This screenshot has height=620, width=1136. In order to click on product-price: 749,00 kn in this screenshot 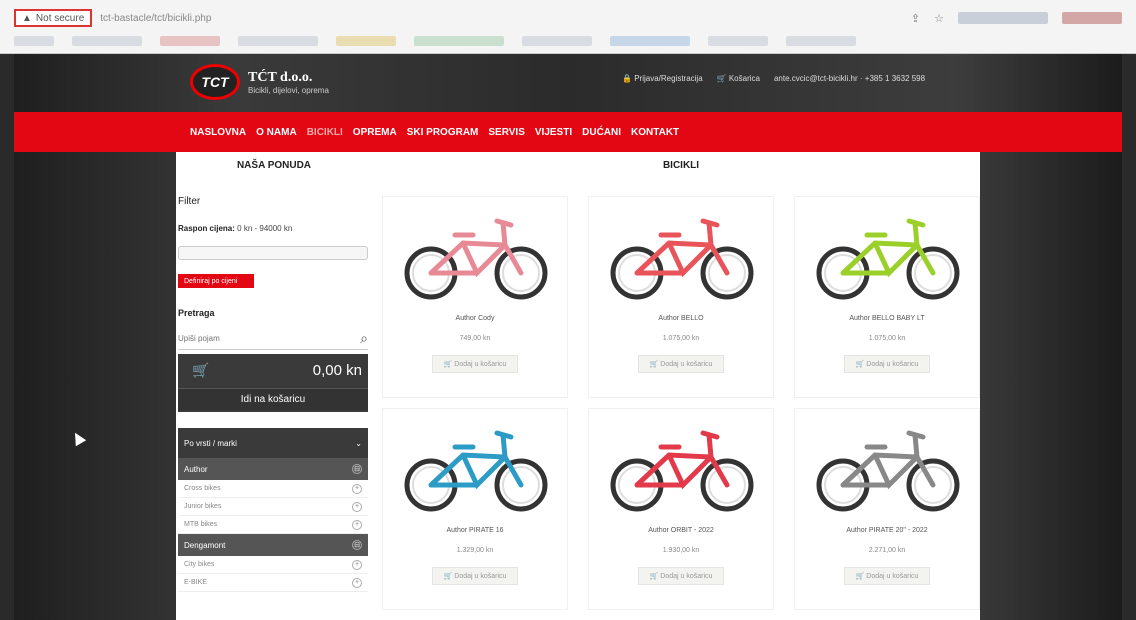, I will do `click(475, 338)`.